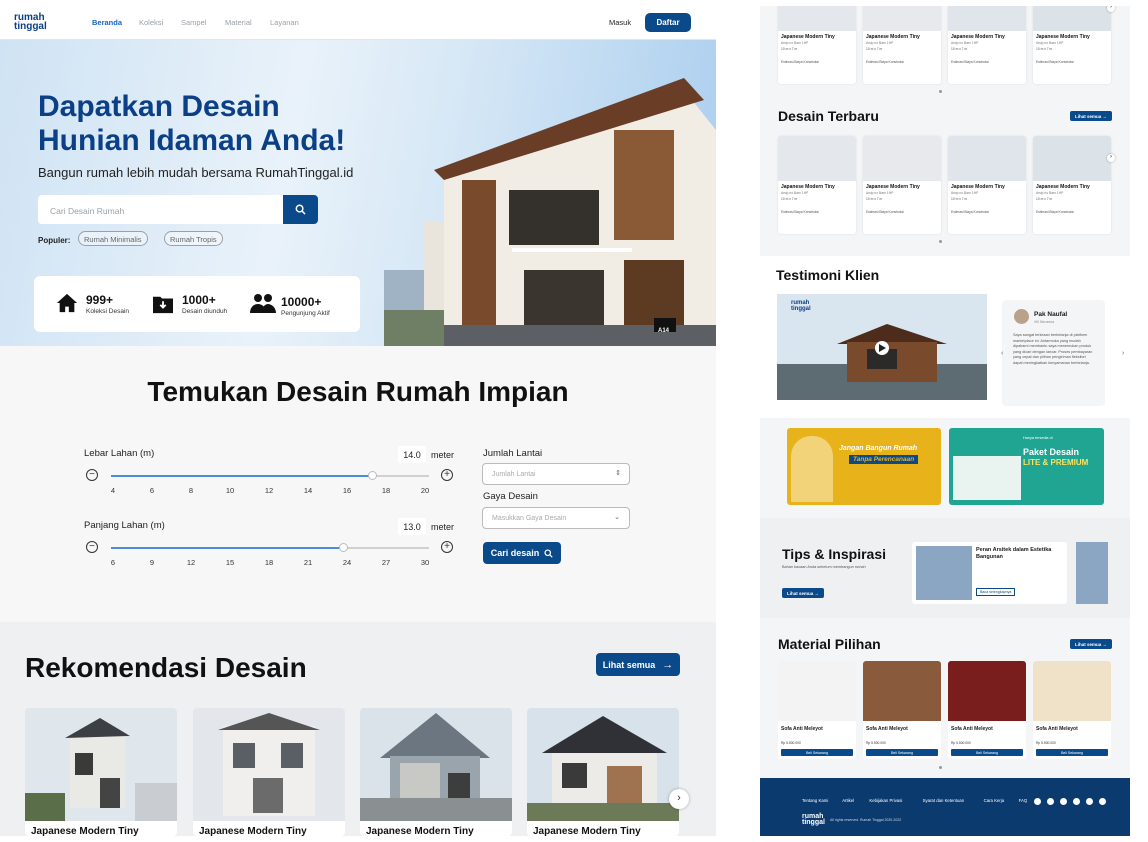 This screenshot has height=842, width=1148. Describe the element at coordinates (193, 238) in the screenshot. I see `popular-chip: Rumah Tropis` at that location.